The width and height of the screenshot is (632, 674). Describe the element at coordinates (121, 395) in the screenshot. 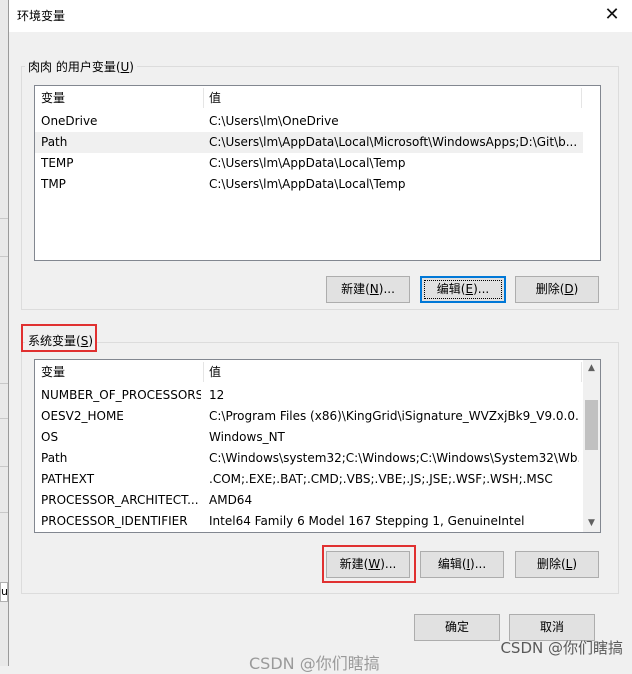

I see `variable-name: NUMBER_OF_PROCESSORS` at that location.